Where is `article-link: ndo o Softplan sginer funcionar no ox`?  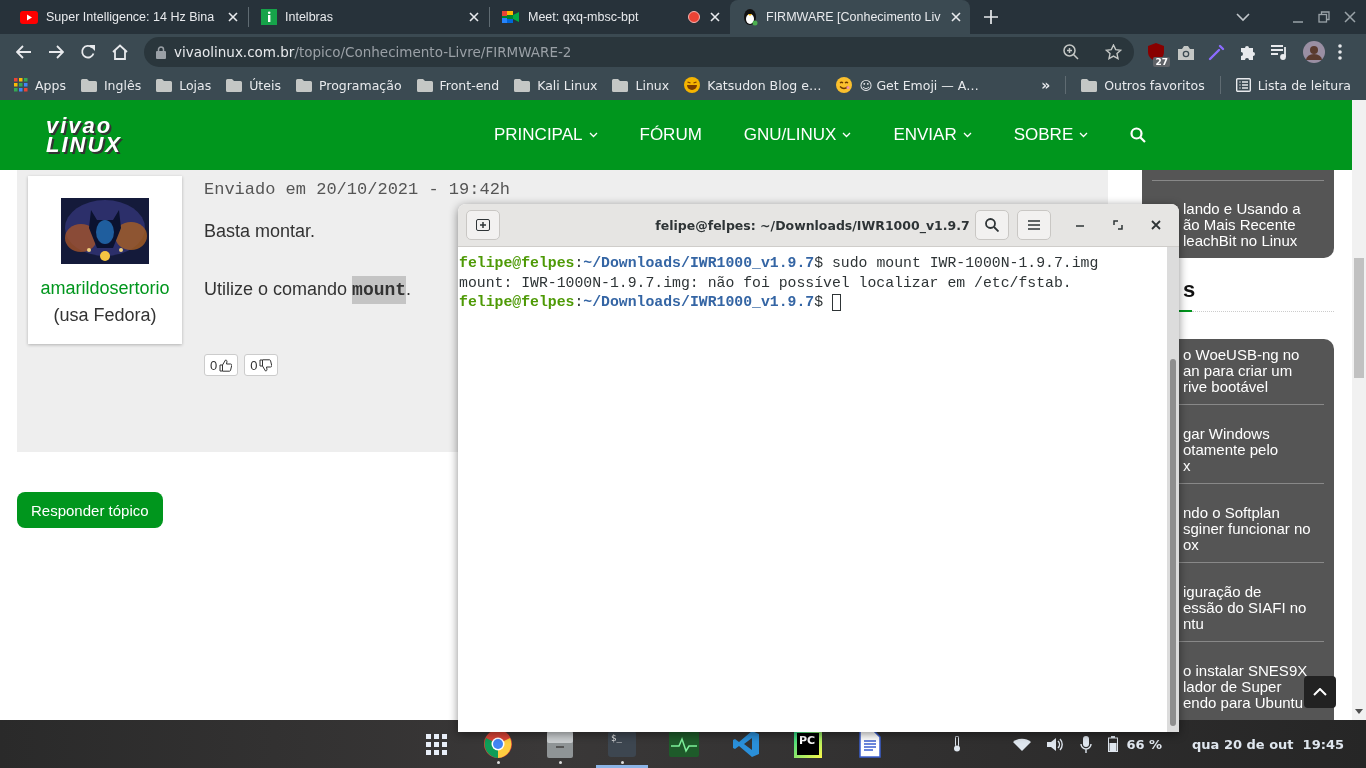
article-link: ndo o Softplan sginer funcionar no ox is located at coordinates (1247, 529).